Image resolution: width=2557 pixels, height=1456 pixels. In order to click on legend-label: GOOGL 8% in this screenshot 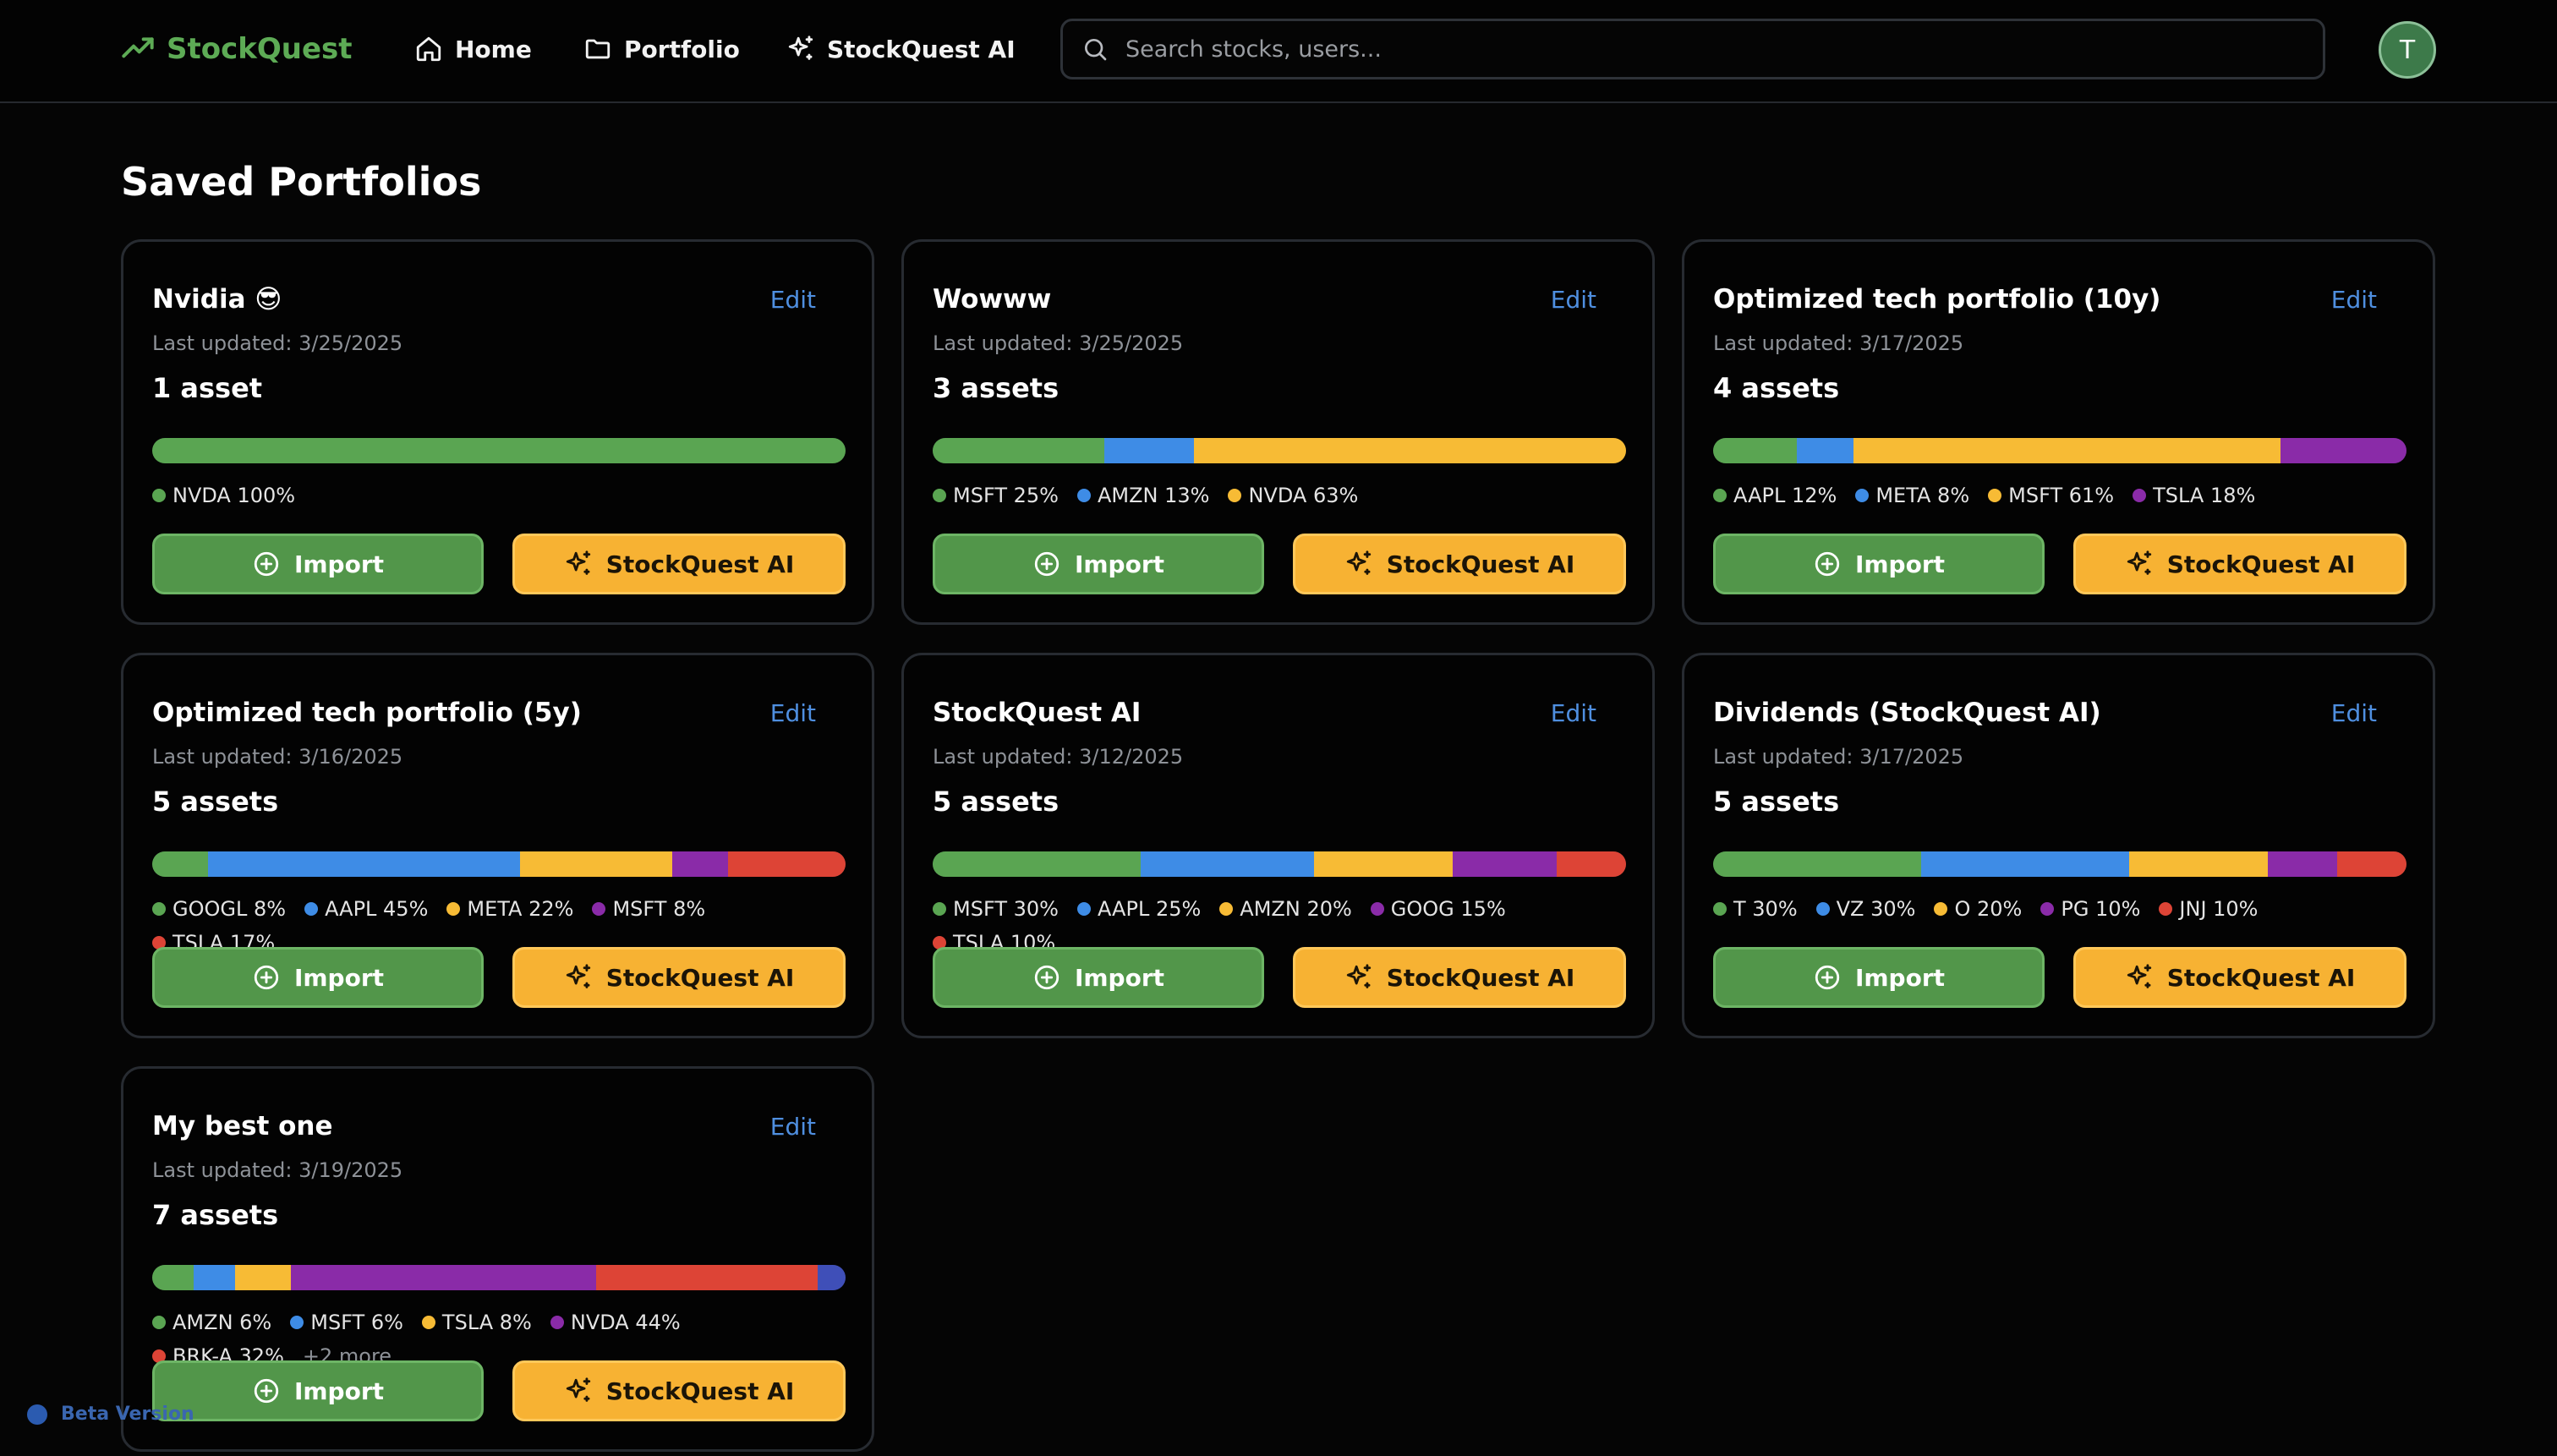, I will do `click(229, 909)`.